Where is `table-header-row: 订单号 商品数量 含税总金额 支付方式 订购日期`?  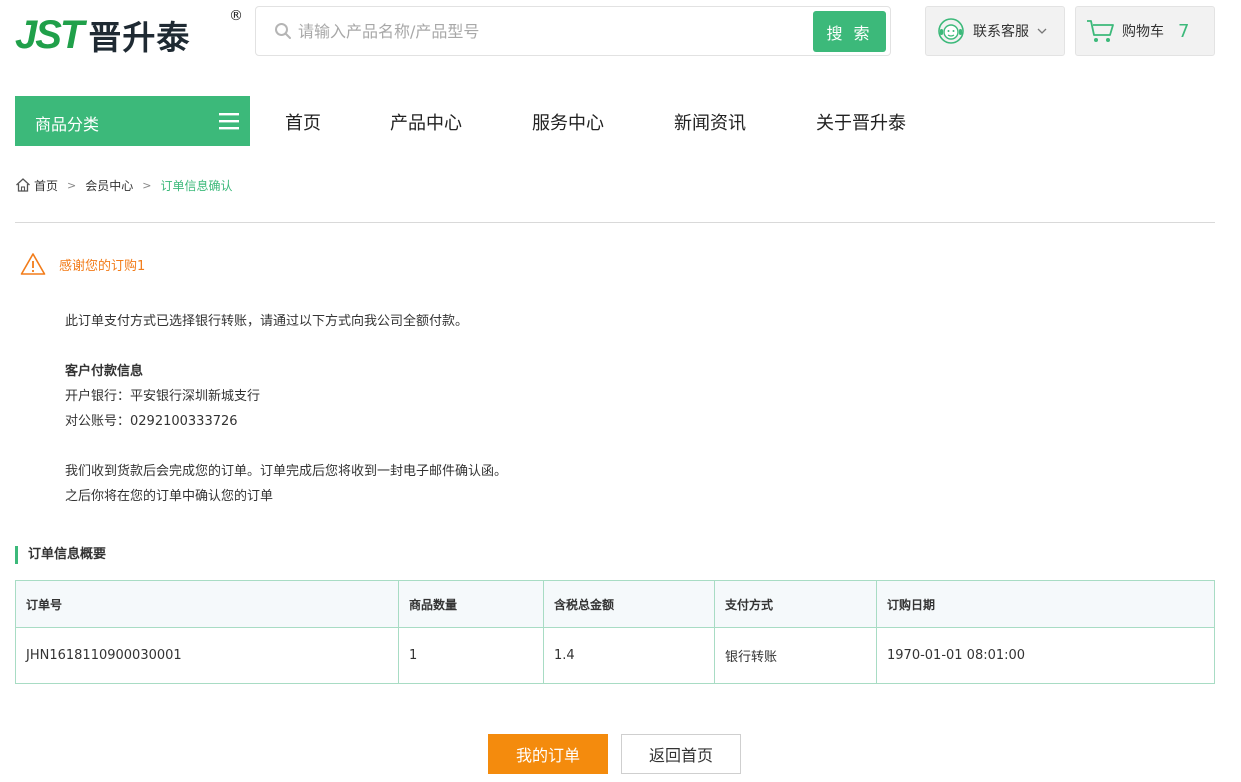
table-header-row: 订单号 商品数量 含税总金额 支付方式 订购日期 is located at coordinates (615, 604).